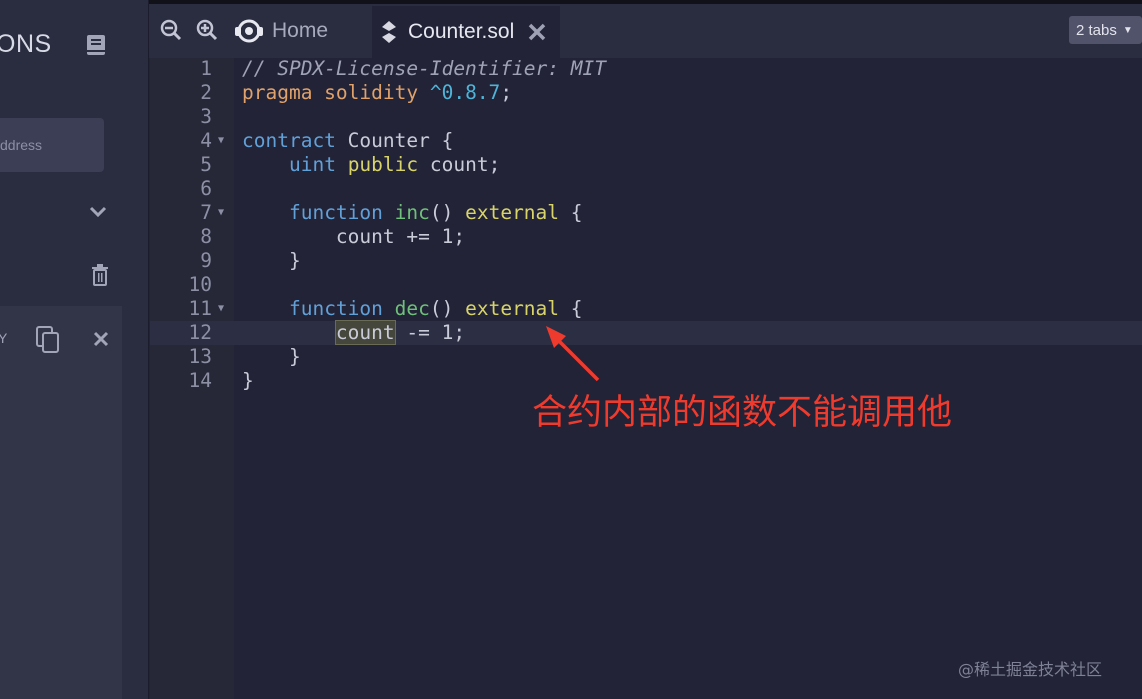 This screenshot has height=699, width=1142. Describe the element at coordinates (348, 140) in the screenshot. I see `code-text: contract Counter {` at that location.